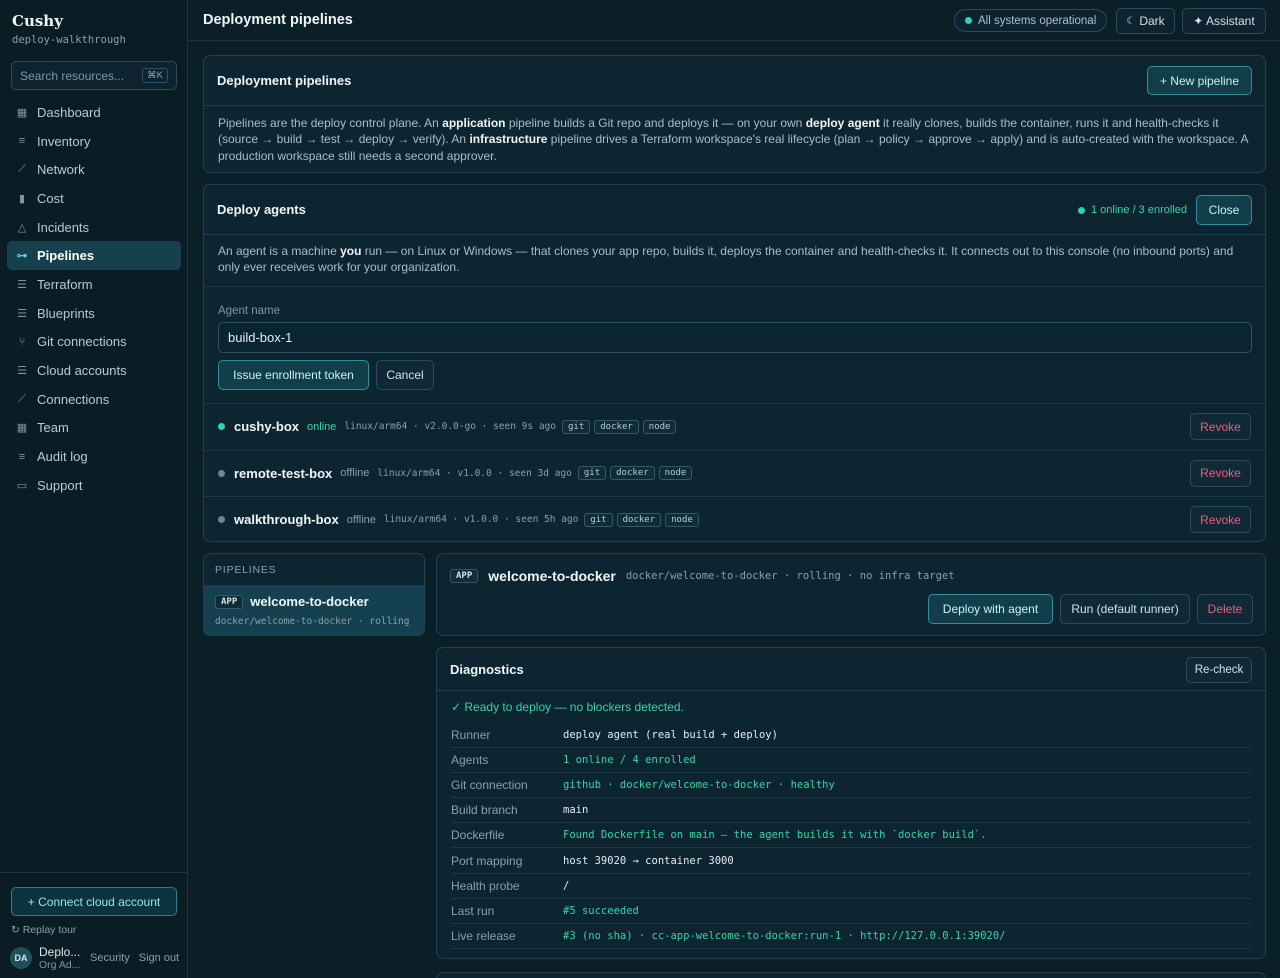  Describe the element at coordinates (1219, 670) in the screenshot. I see `recheck-button: Re-check` at that location.